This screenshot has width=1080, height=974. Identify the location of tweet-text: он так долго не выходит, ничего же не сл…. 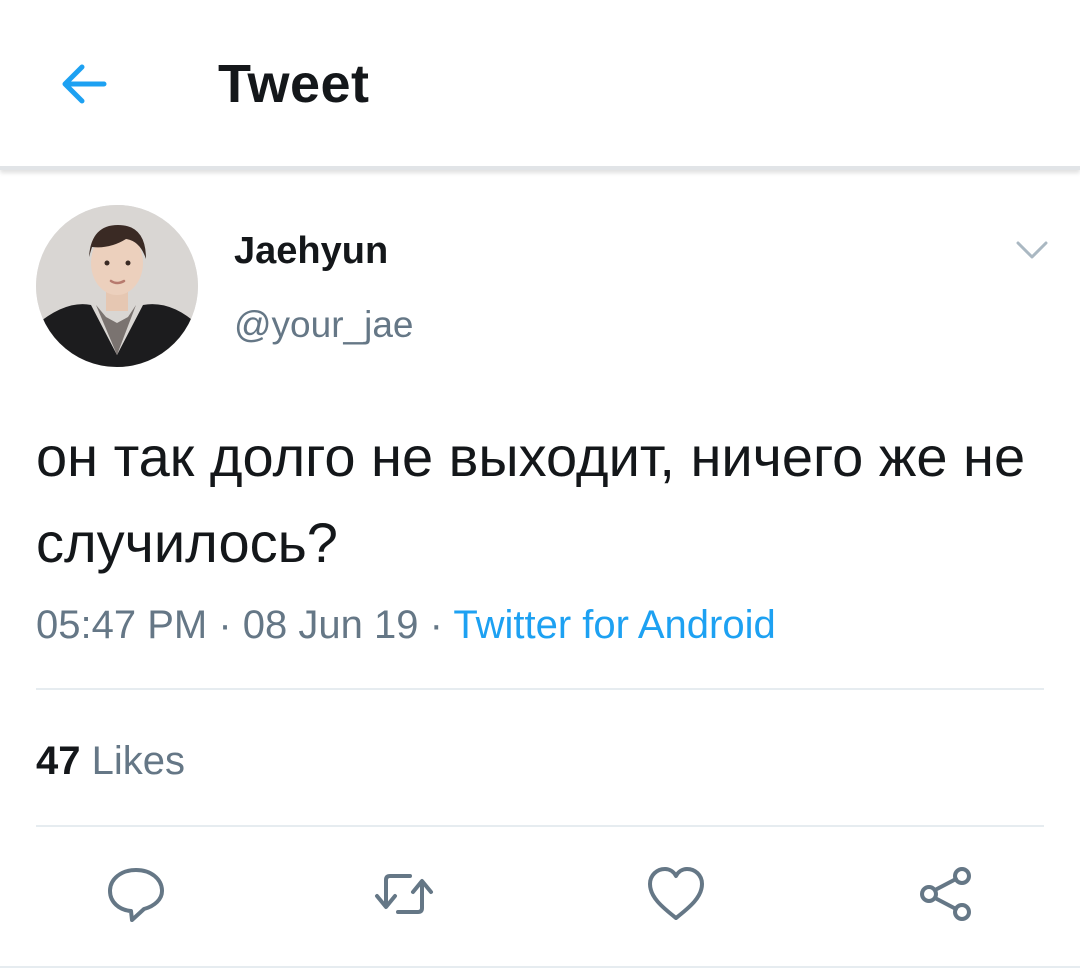
(531, 499).